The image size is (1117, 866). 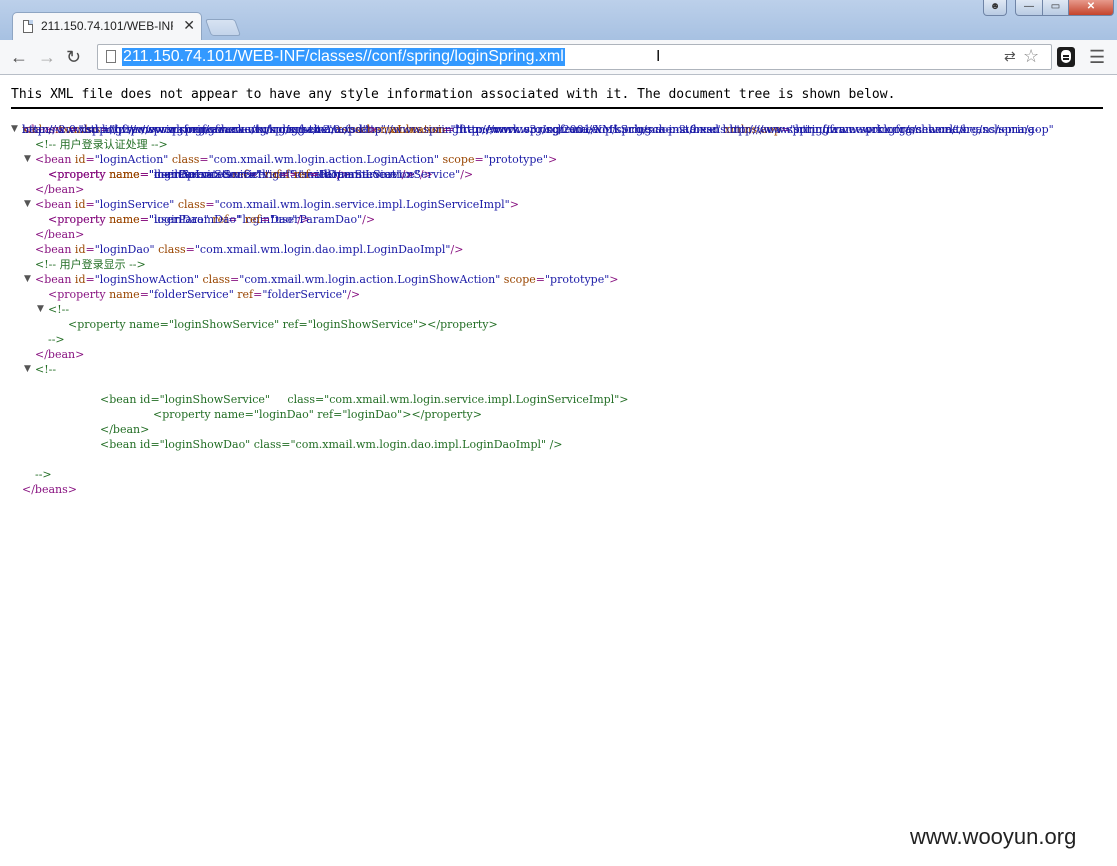 What do you see at coordinates (323, 159) in the screenshot?
I see `attr-value: "com.xmail.wm.login.action.LoginAction"` at bounding box center [323, 159].